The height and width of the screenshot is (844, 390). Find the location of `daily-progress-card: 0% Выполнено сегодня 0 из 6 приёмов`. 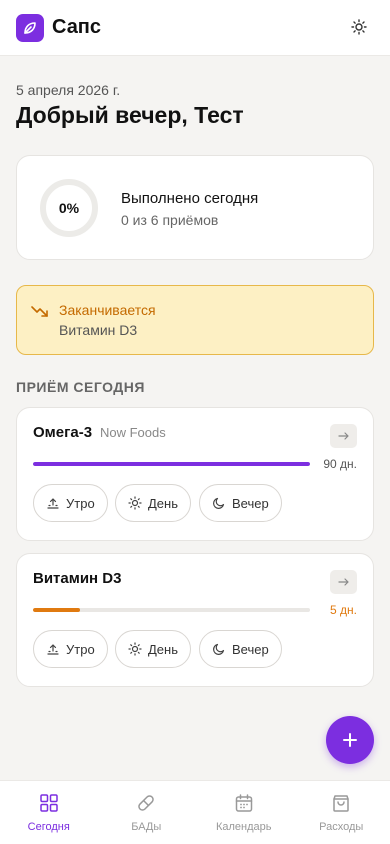

daily-progress-card: 0% Выполнено сегодня 0 из 6 приёмов is located at coordinates (195, 207).